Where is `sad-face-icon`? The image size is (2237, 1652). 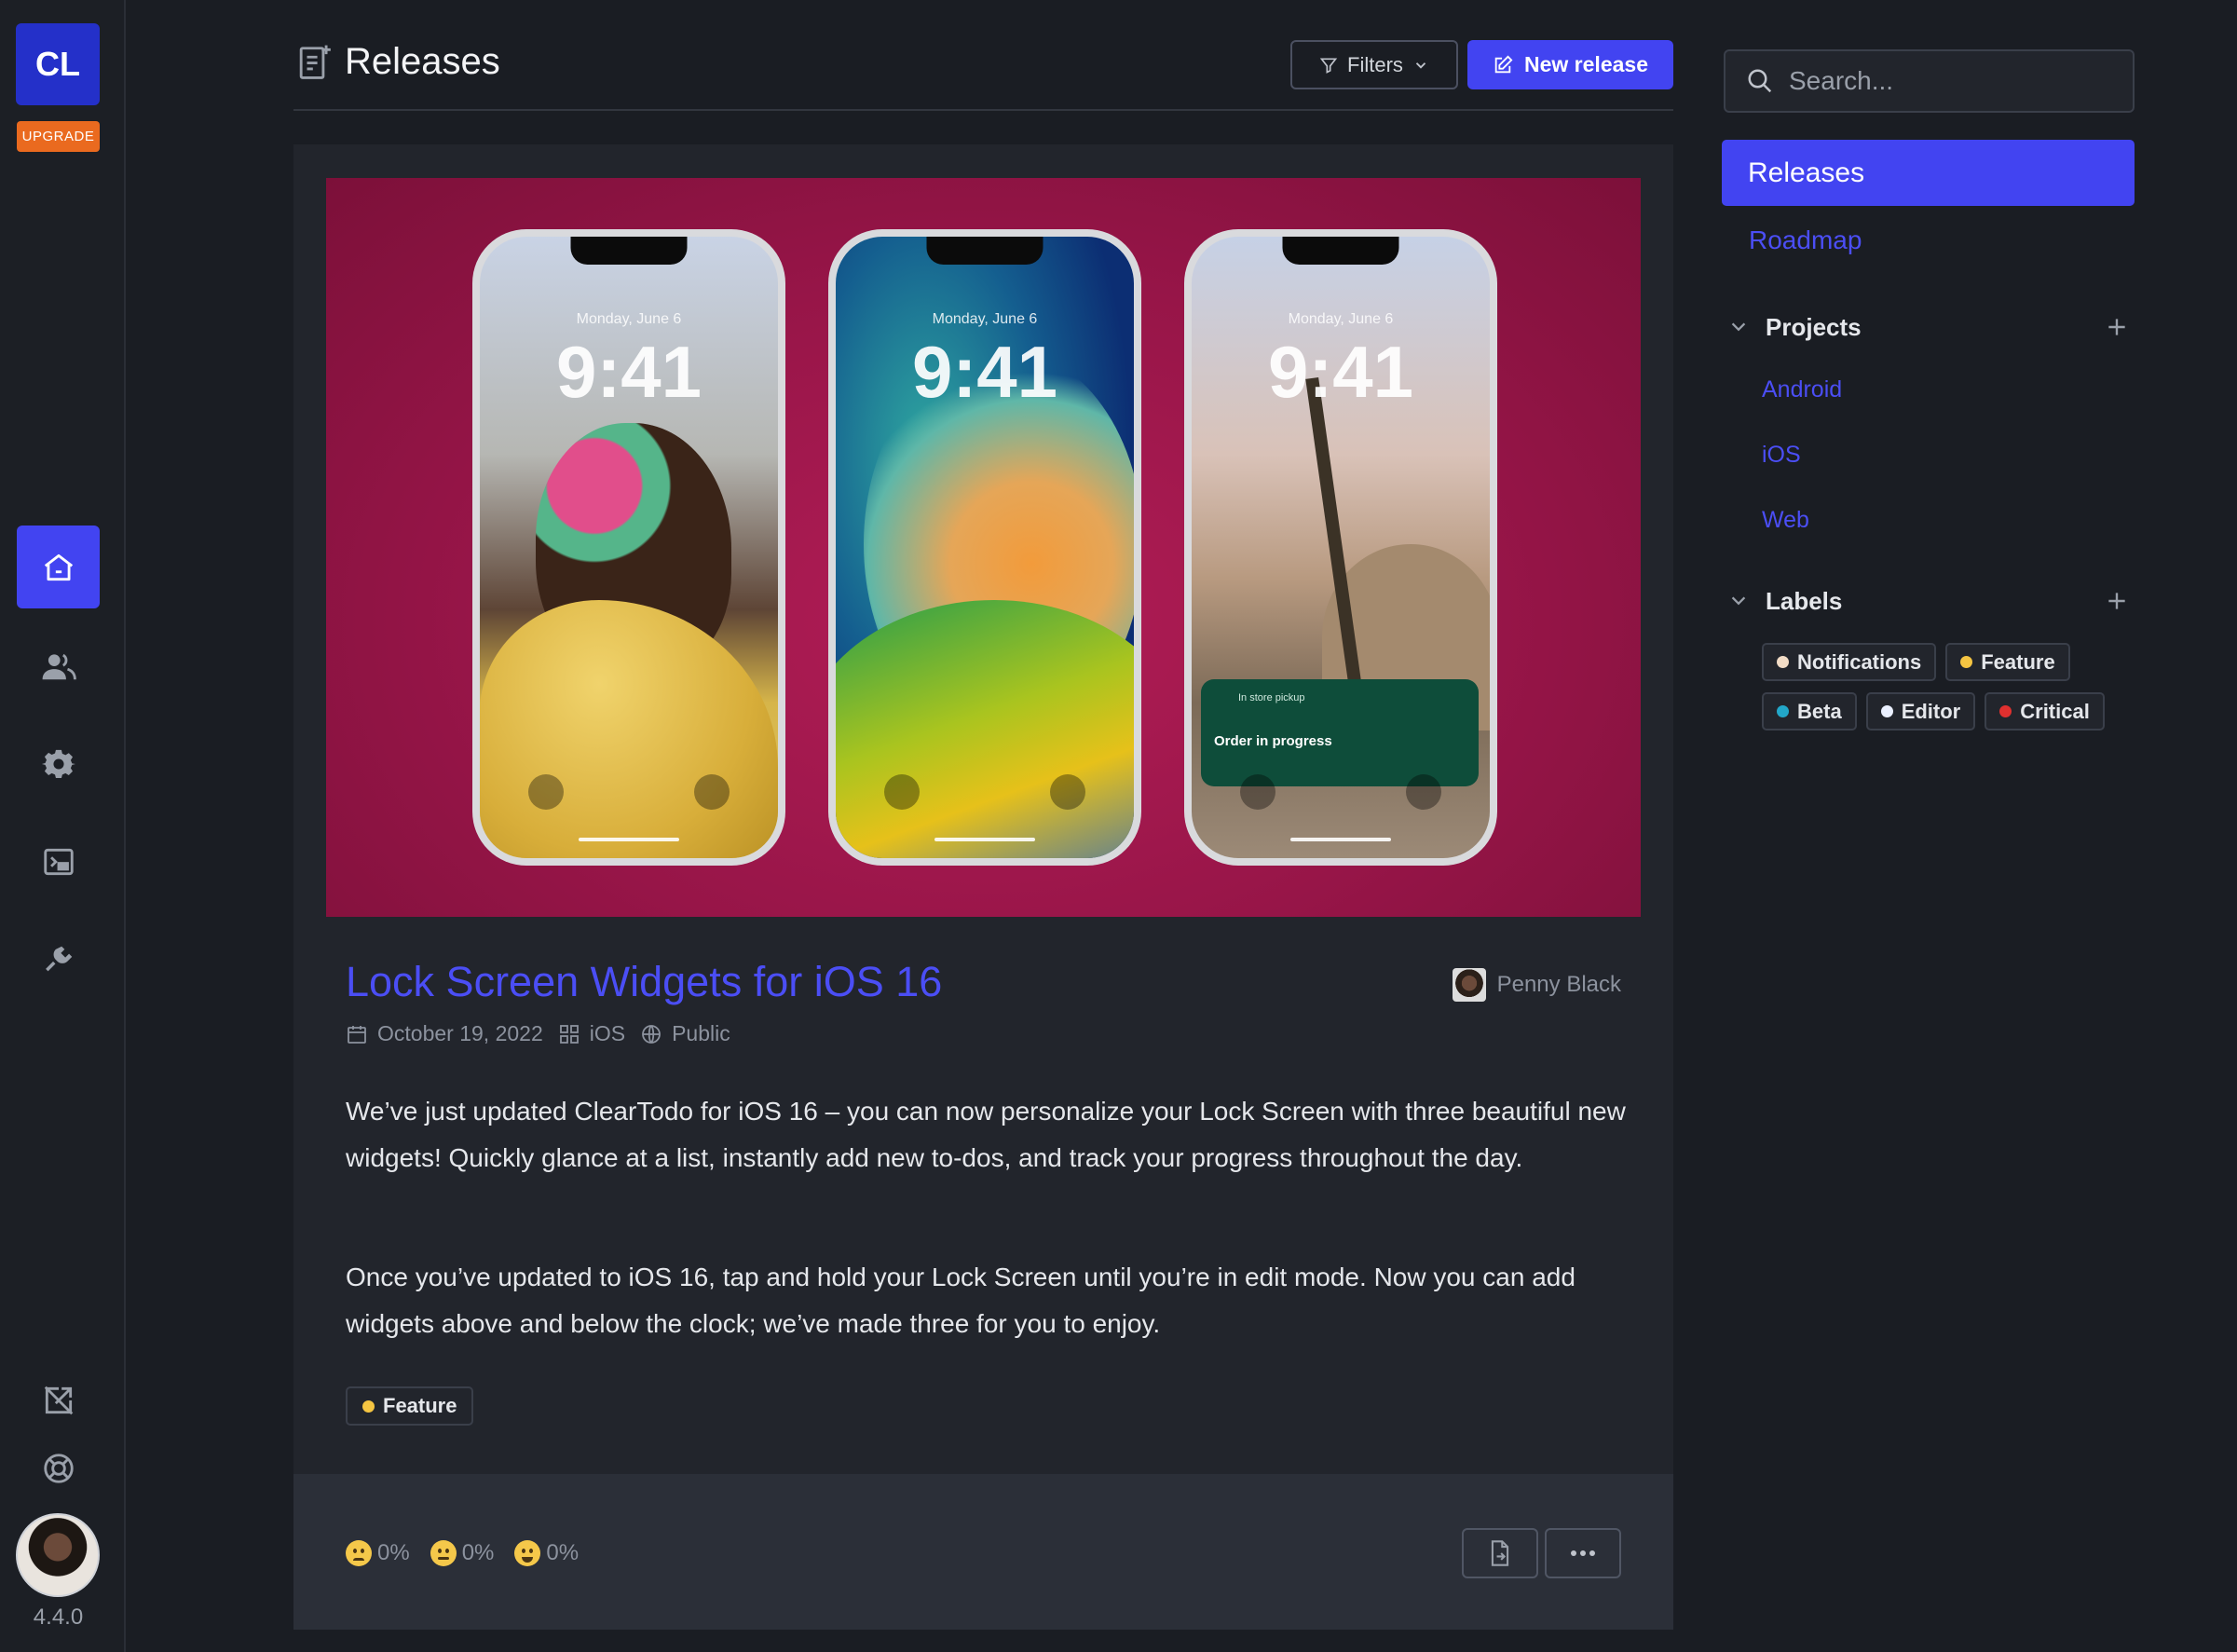
sad-face-icon is located at coordinates (359, 1553).